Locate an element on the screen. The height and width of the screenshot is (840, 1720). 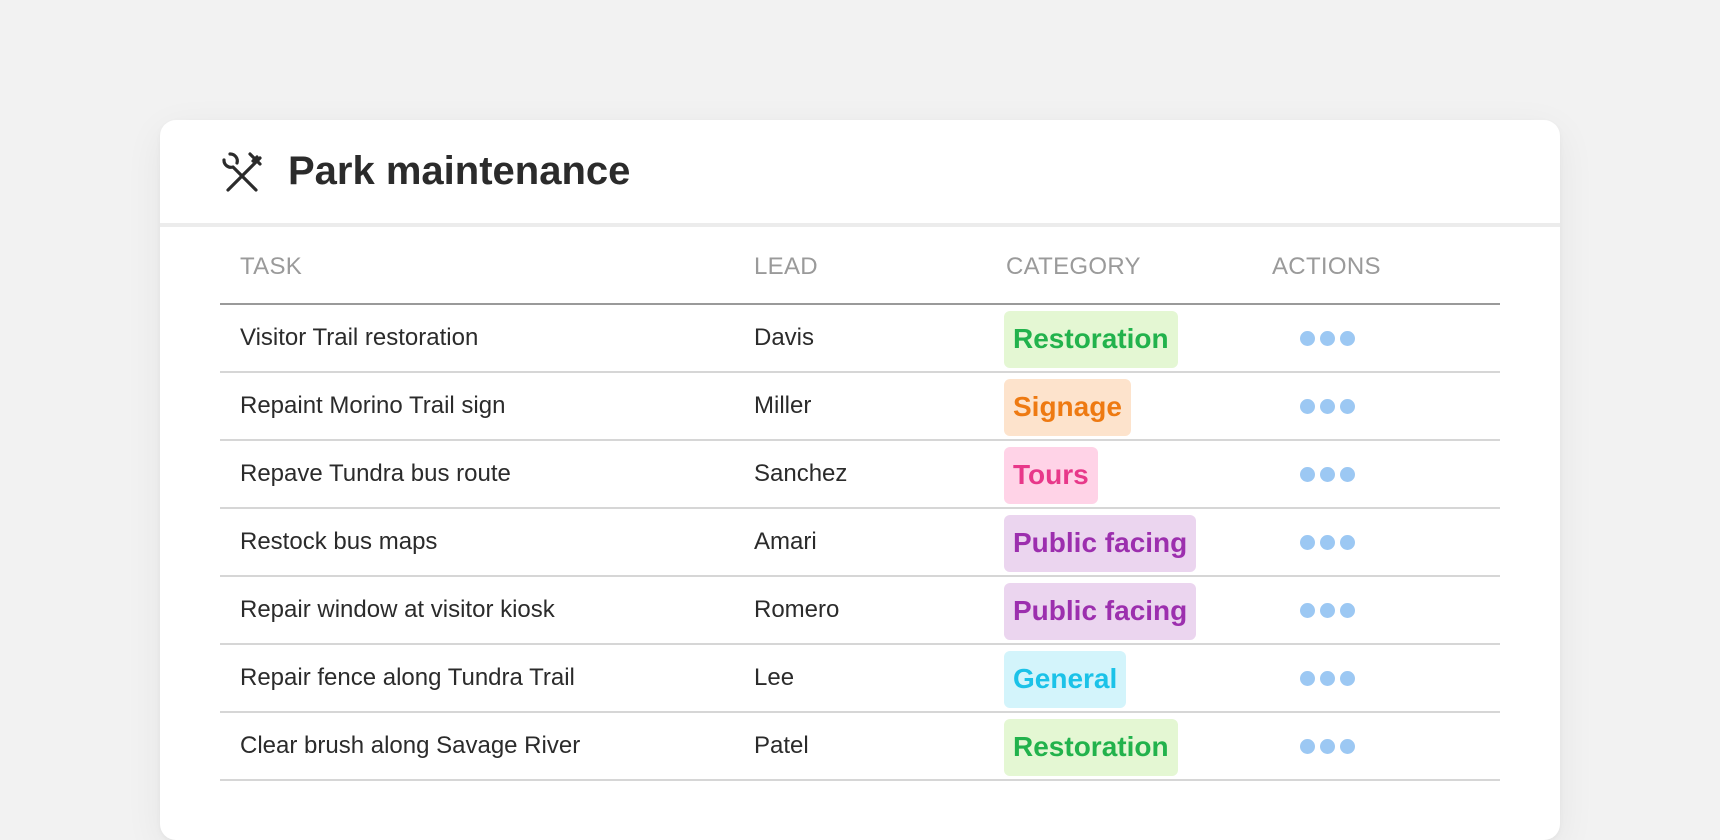
table-row: Restock bus maps Amari Public facing is located at coordinates (860, 543).